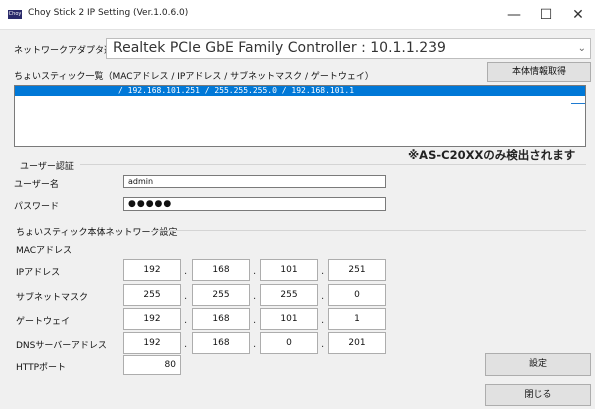 The image size is (595, 409). What do you see at coordinates (578, 15) in the screenshot?
I see `close-icon: ✕` at bounding box center [578, 15].